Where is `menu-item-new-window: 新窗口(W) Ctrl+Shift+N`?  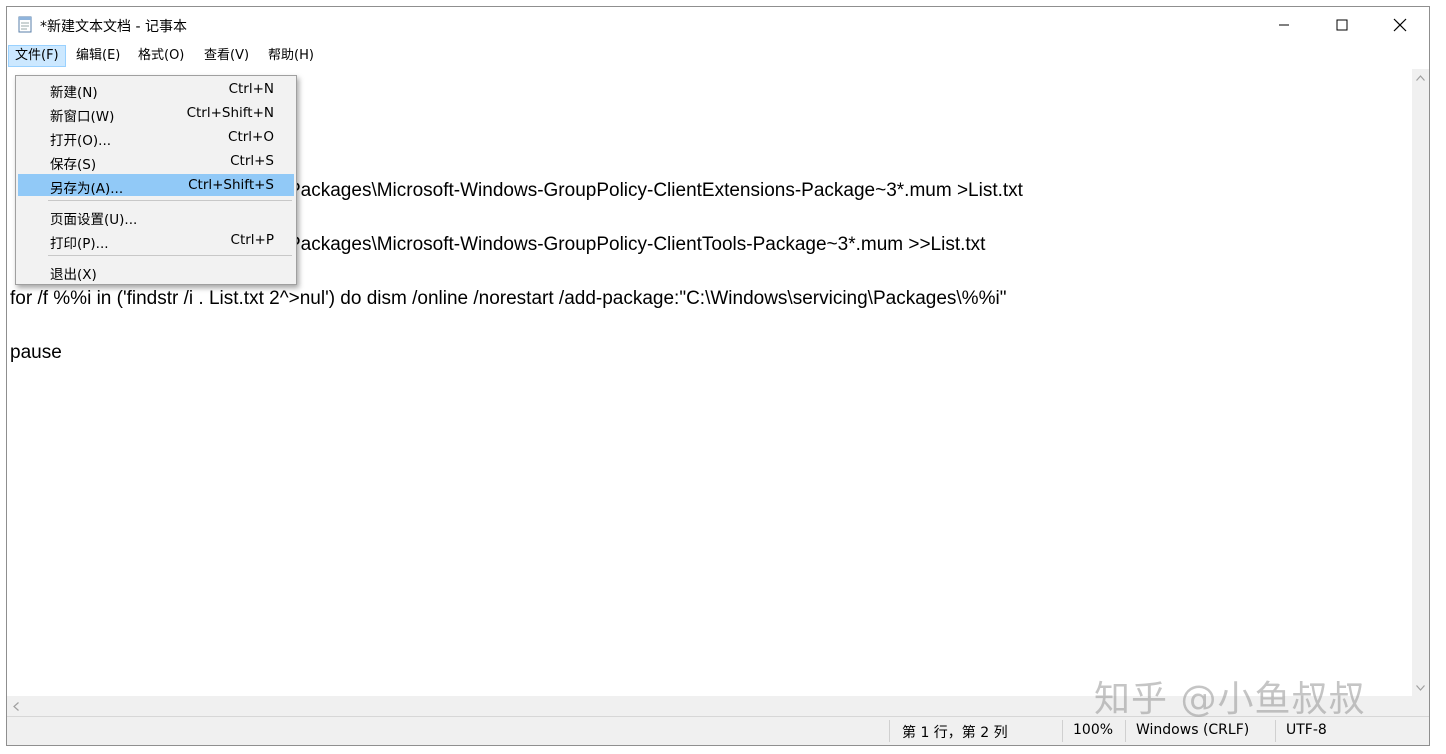
menu-item-new-window: 新窗口(W) Ctrl+Shift+N is located at coordinates (156, 113).